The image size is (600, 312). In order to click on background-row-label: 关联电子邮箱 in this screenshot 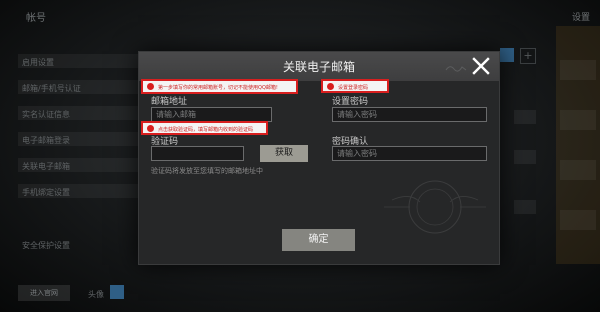, I will do `click(46, 166)`.